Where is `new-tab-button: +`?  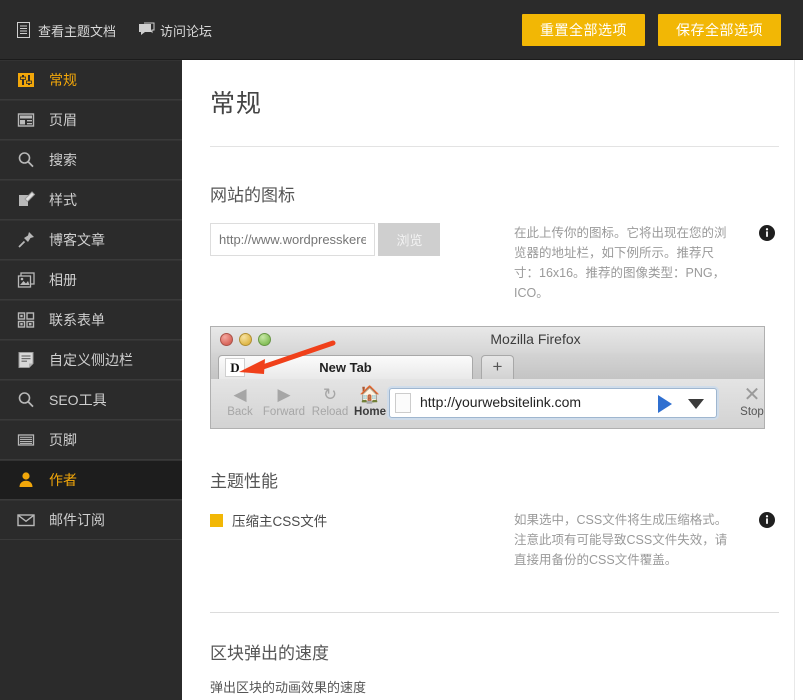 new-tab-button: + is located at coordinates (497, 367).